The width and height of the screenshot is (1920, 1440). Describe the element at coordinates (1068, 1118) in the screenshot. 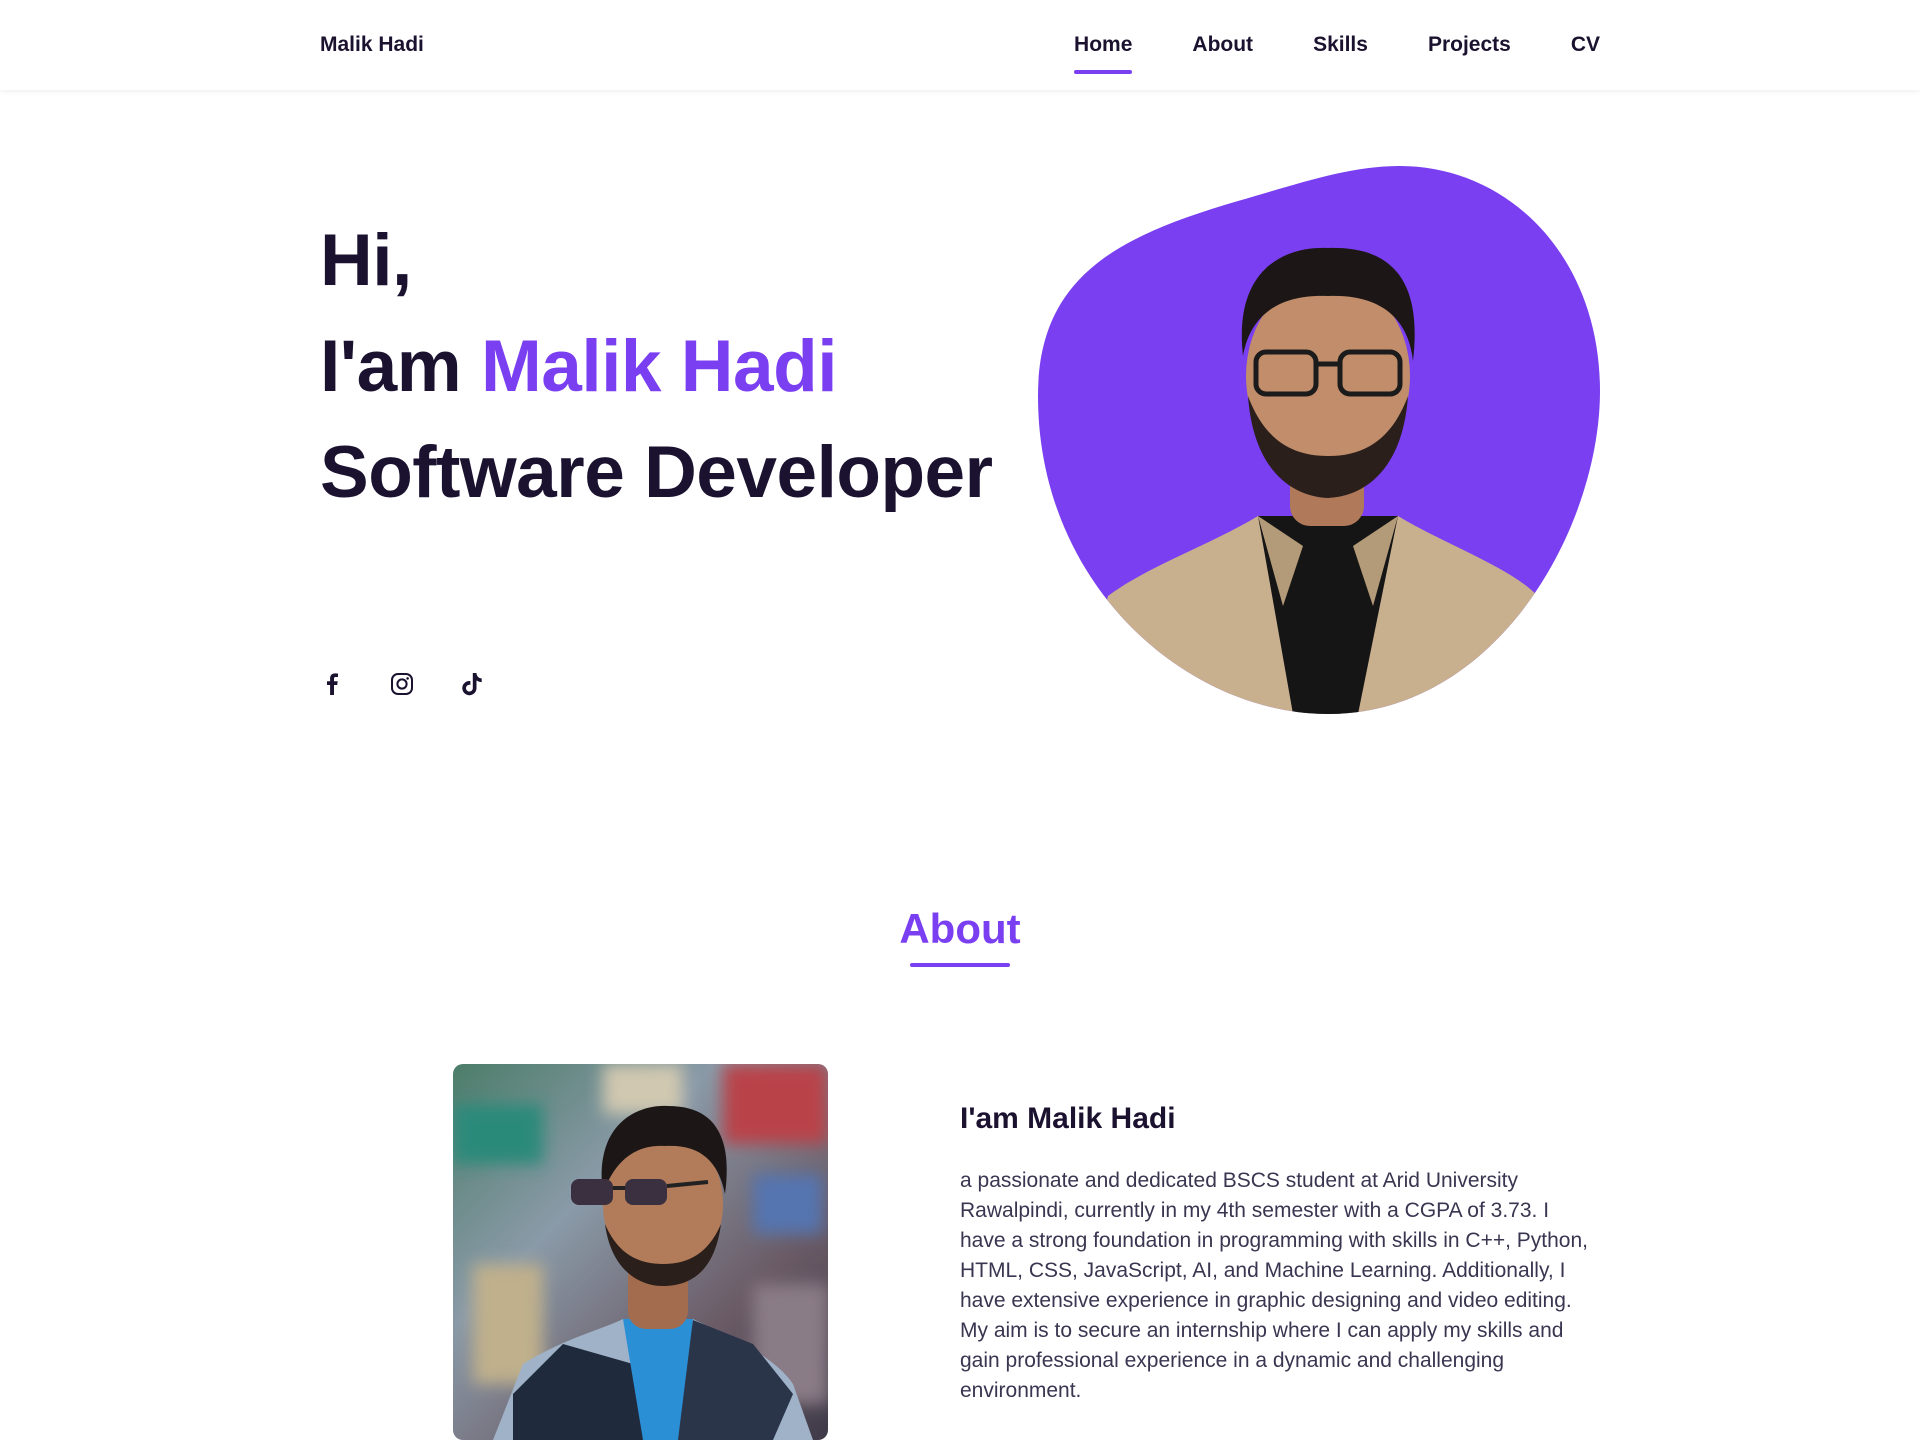

I see `about-heading: I'am Malik Hadi` at that location.